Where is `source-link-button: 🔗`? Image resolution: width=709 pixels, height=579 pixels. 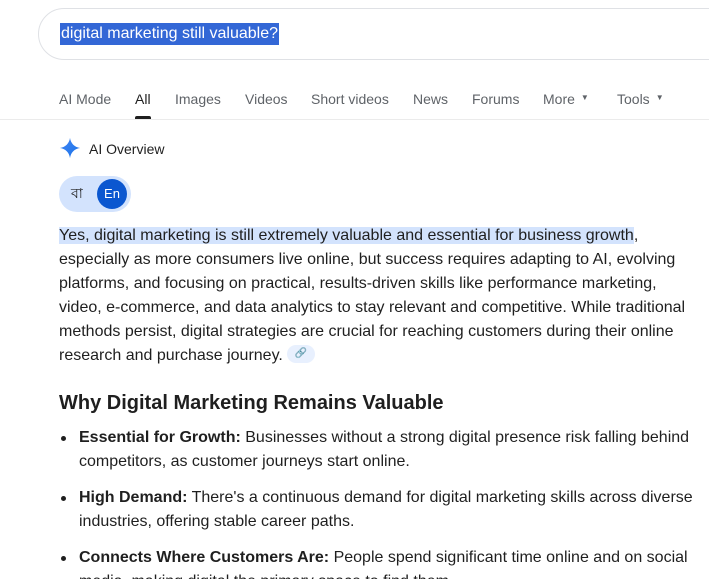 source-link-button: 🔗 is located at coordinates (300, 353).